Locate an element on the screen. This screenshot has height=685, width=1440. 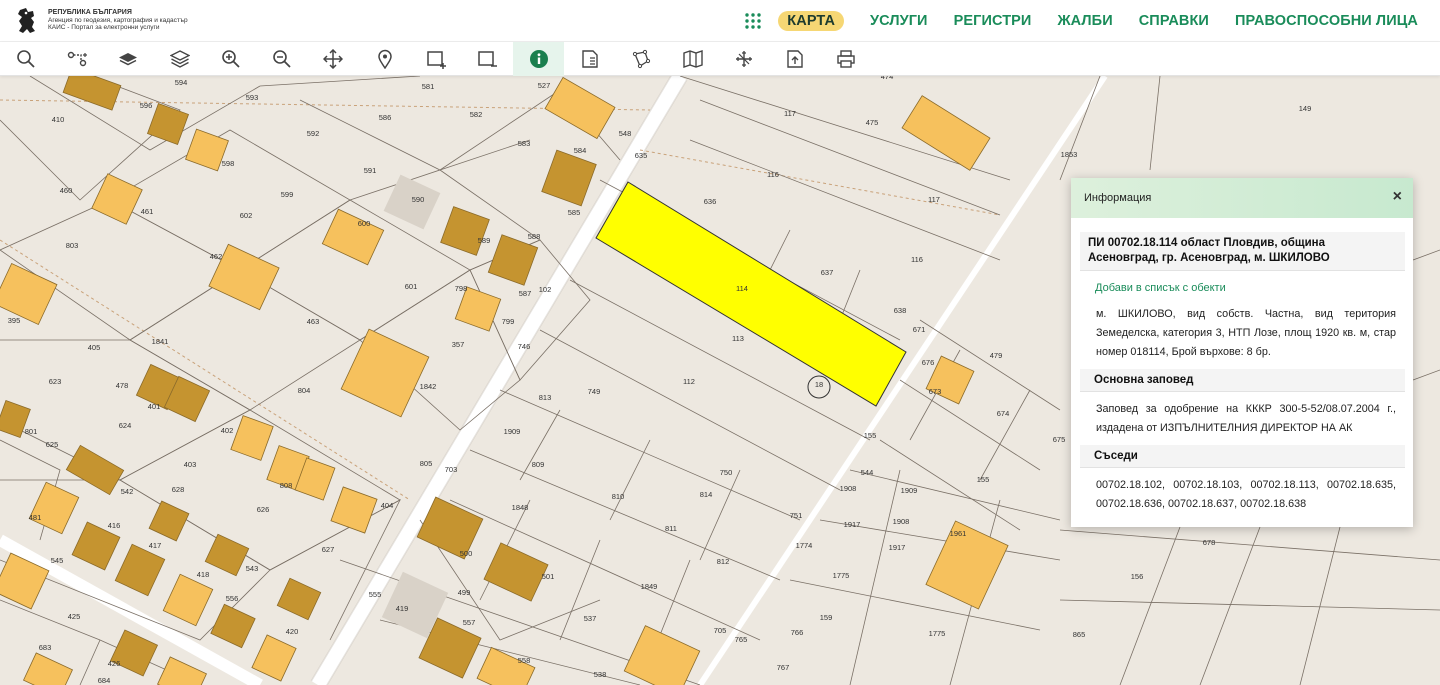
parcel-label: 416 is located at coordinates (114, 525).